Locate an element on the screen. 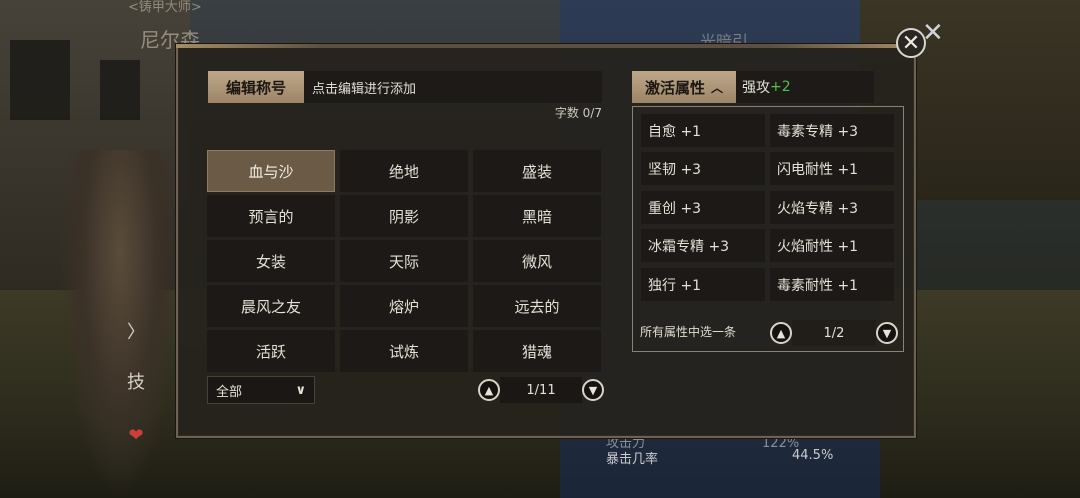  page-up-icon: ▲ is located at coordinates (489, 390).